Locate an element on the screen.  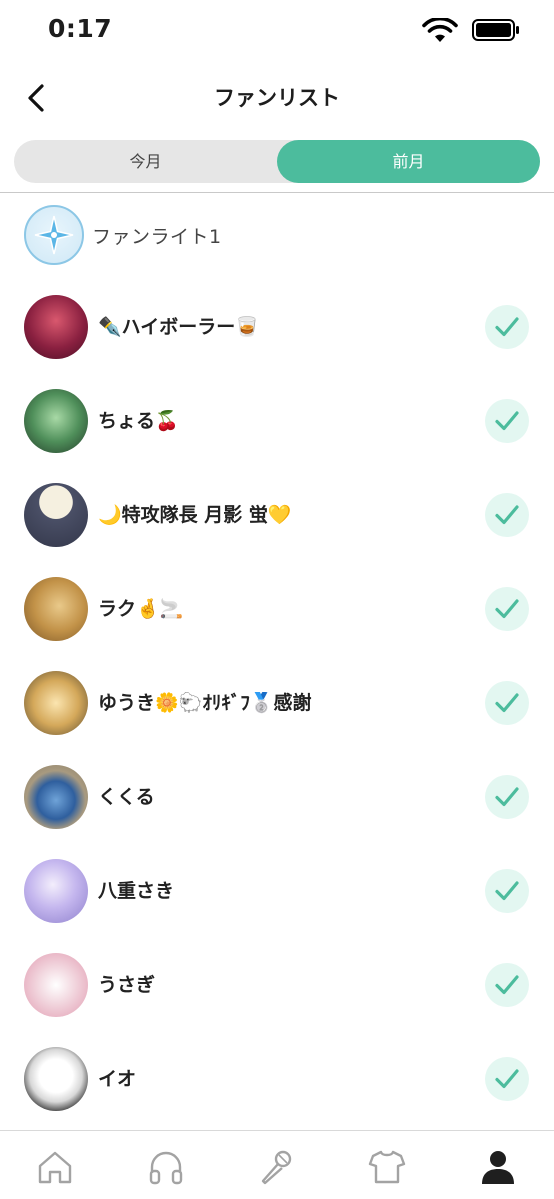
list-item: 八重さき is located at coordinates (277, 891).